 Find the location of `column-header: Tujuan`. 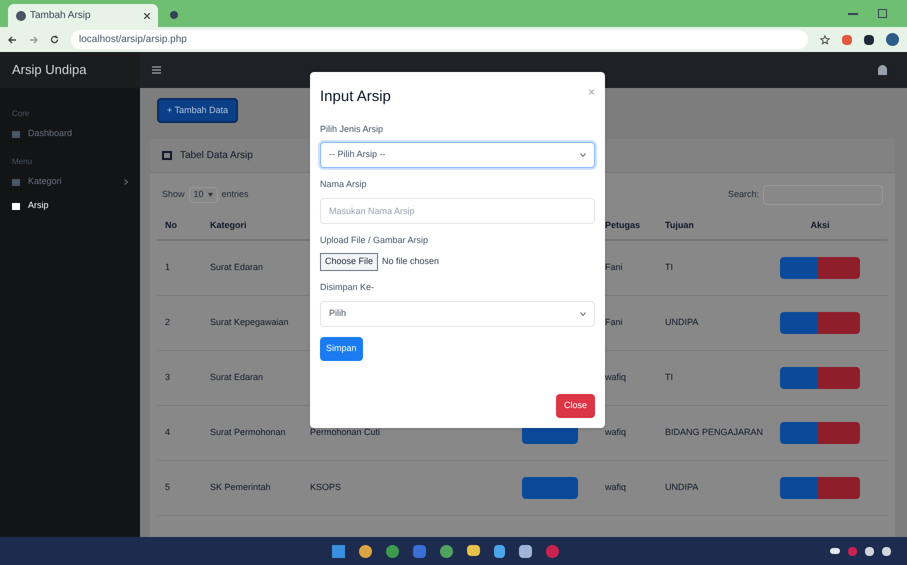

column-header: Tujuan is located at coordinates (679, 226).